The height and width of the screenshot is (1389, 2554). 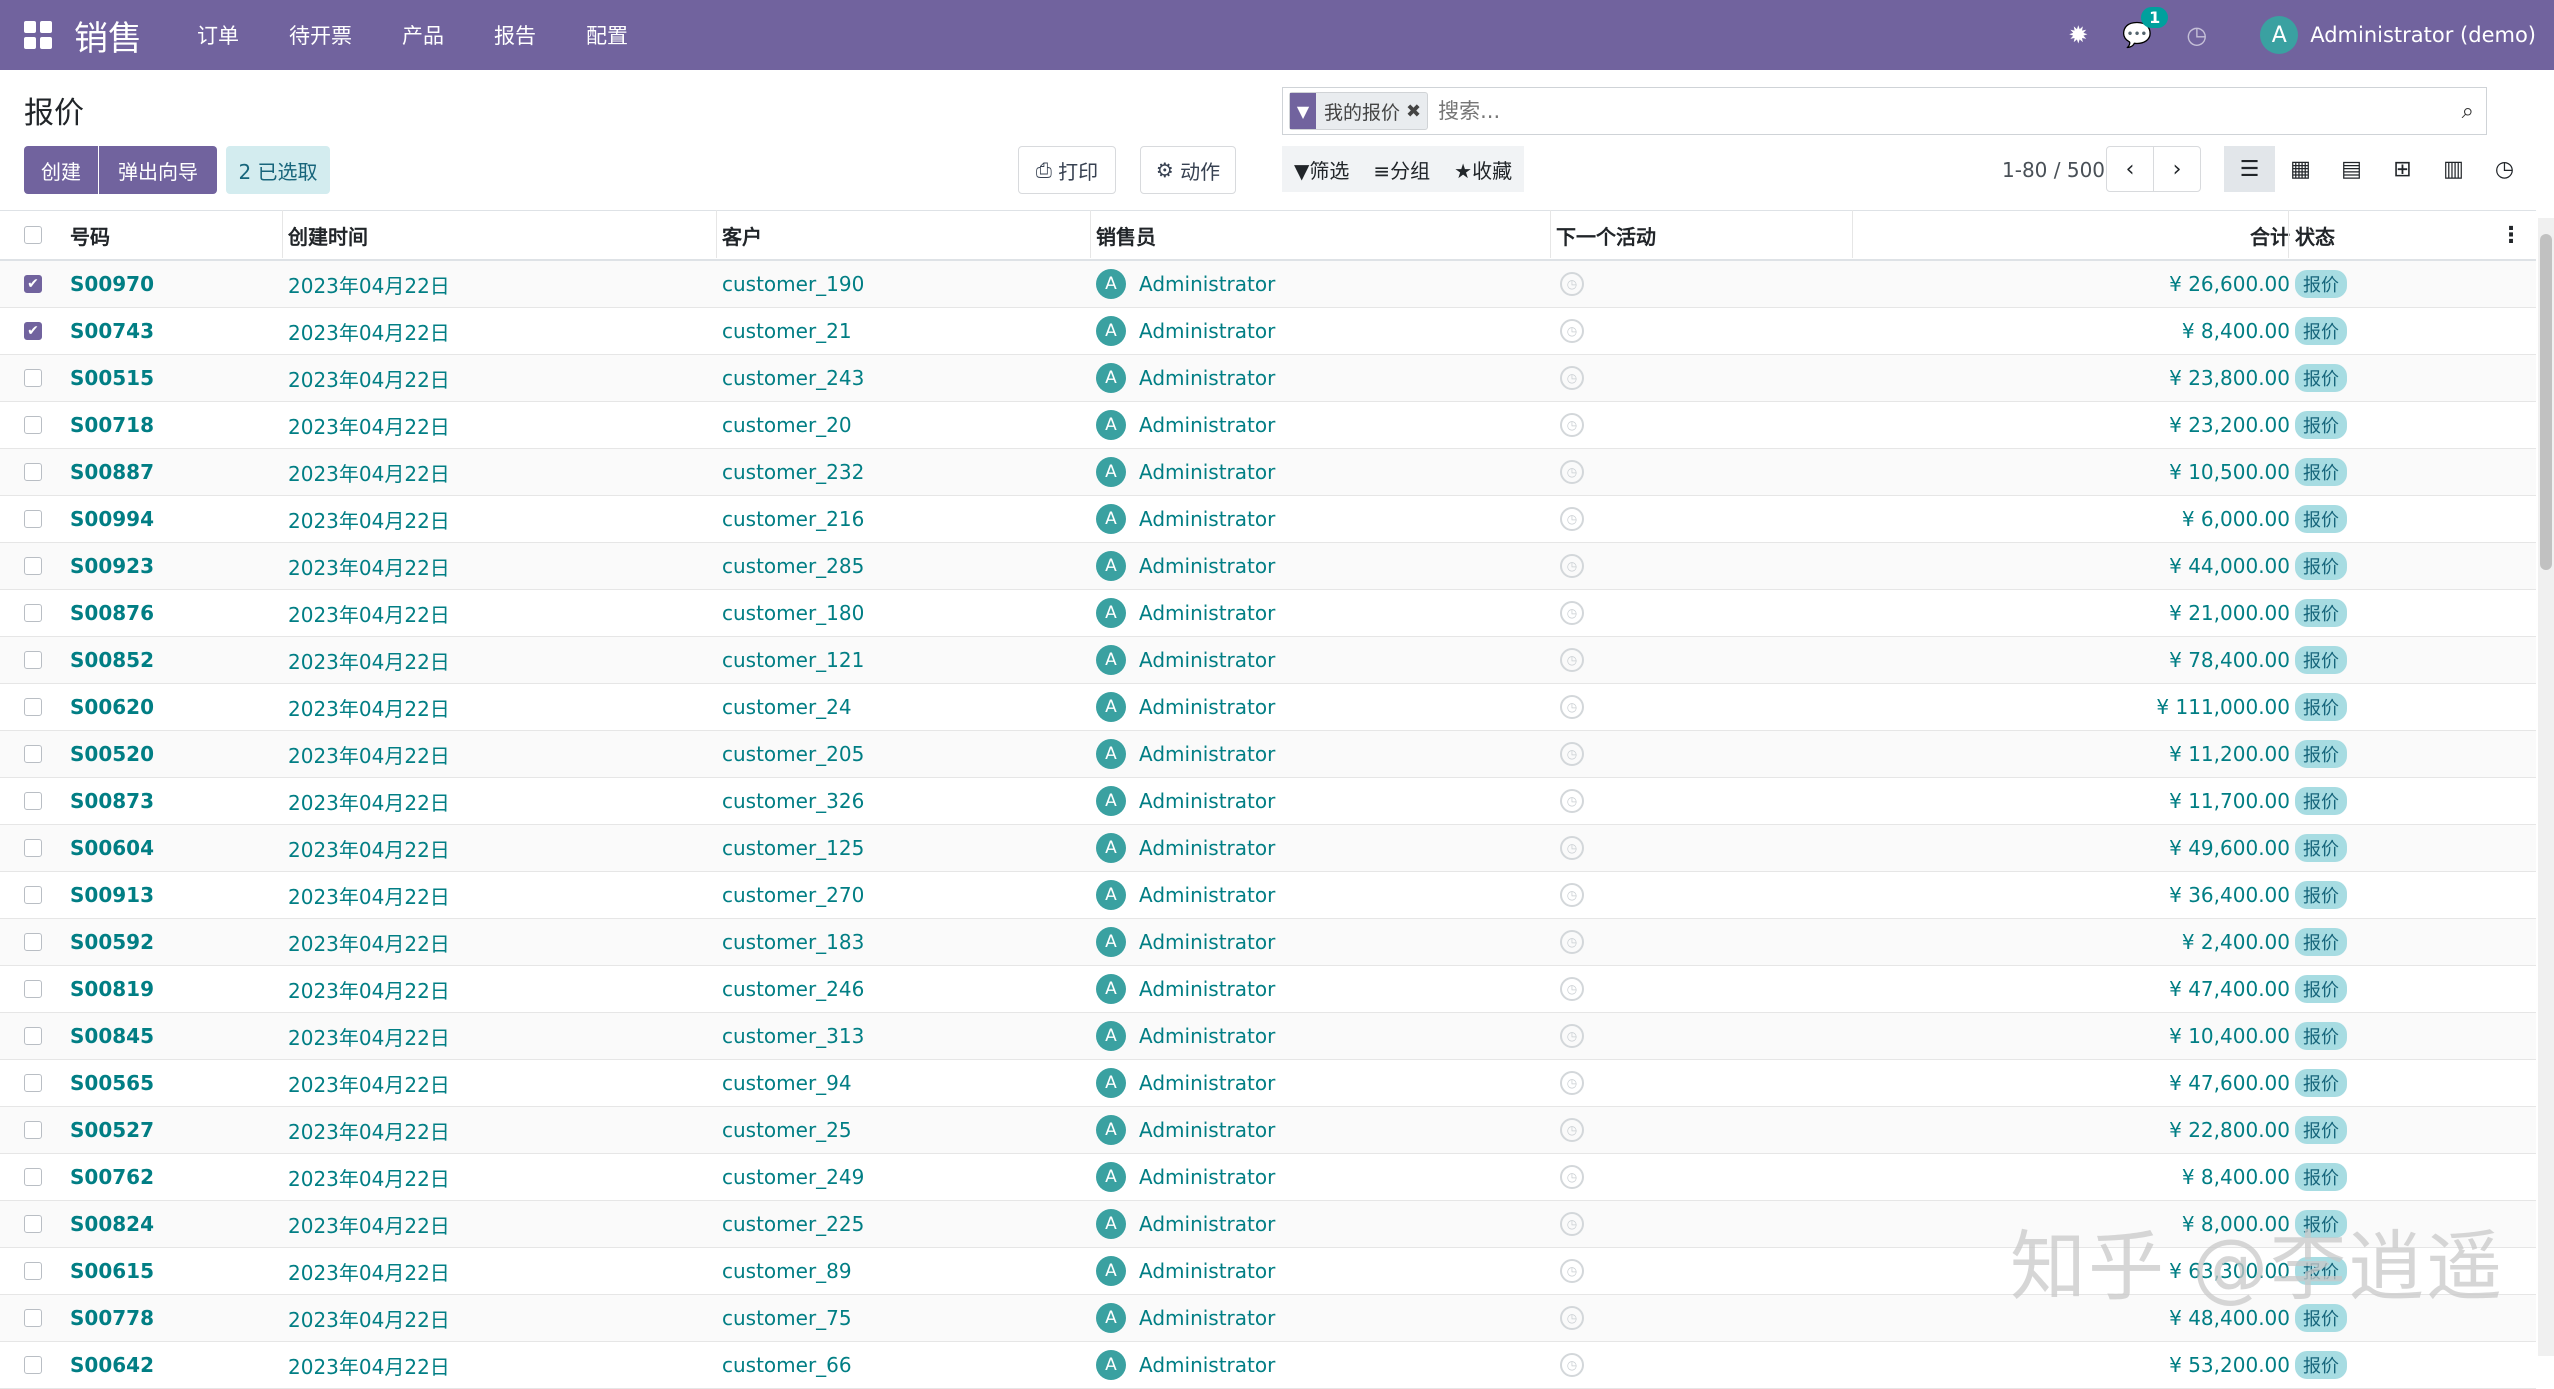 What do you see at coordinates (112, 519) in the screenshot?
I see `quotation-number: S00994` at bounding box center [112, 519].